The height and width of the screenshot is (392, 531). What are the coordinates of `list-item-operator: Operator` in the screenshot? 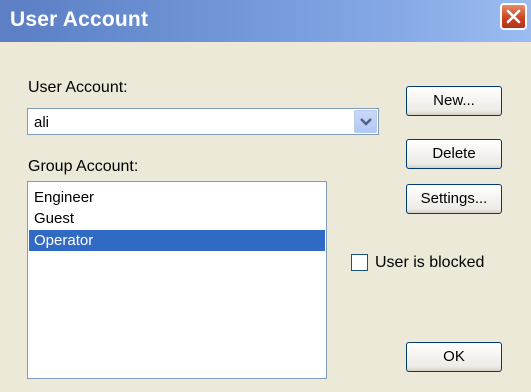 It's located at (177, 240).